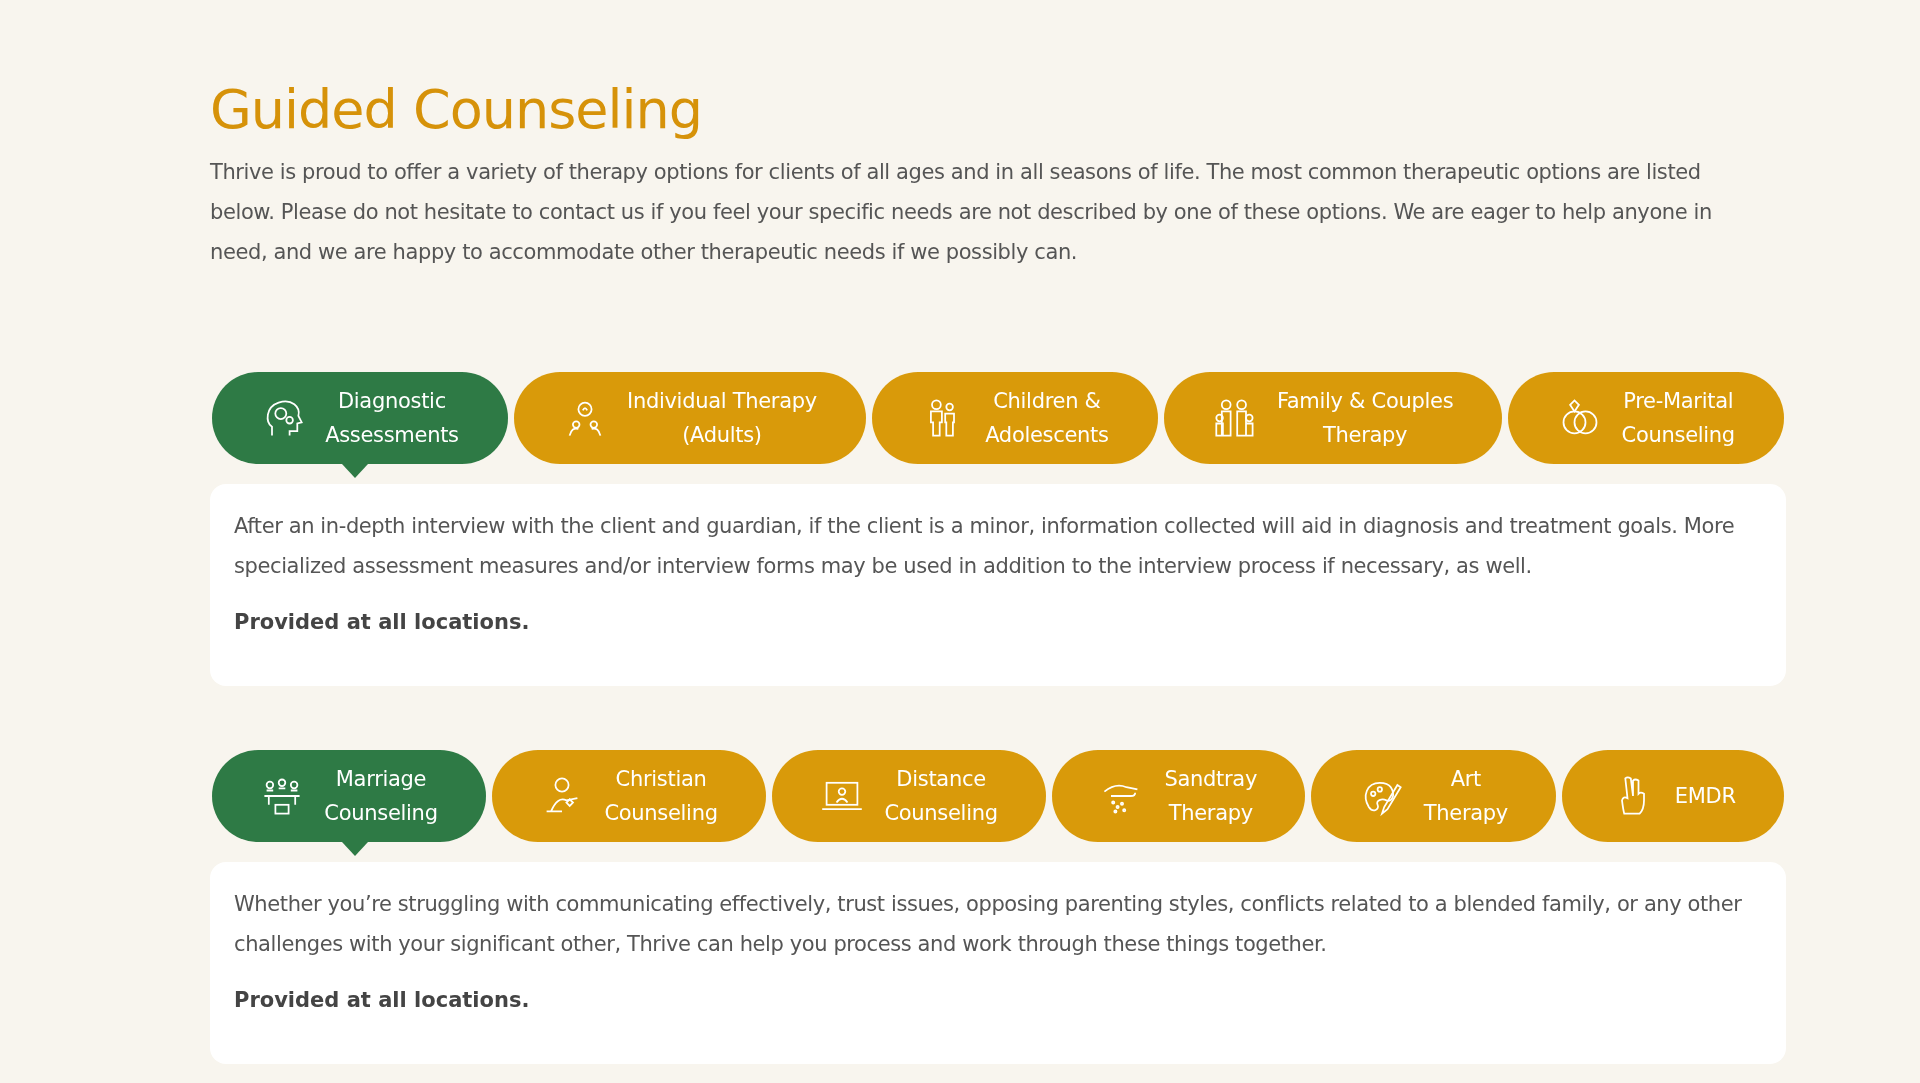 The image size is (1920, 1083). What do you see at coordinates (985, 546) in the screenshot?
I see `description-text: After an in-depth interview with the client and guardian, if the client is a minor, information collected will aid in diagnosis and treatment goals. More specialized assessment measures and/or interview forms may be used in addition to the interview process if necessary, as well.` at bounding box center [985, 546].